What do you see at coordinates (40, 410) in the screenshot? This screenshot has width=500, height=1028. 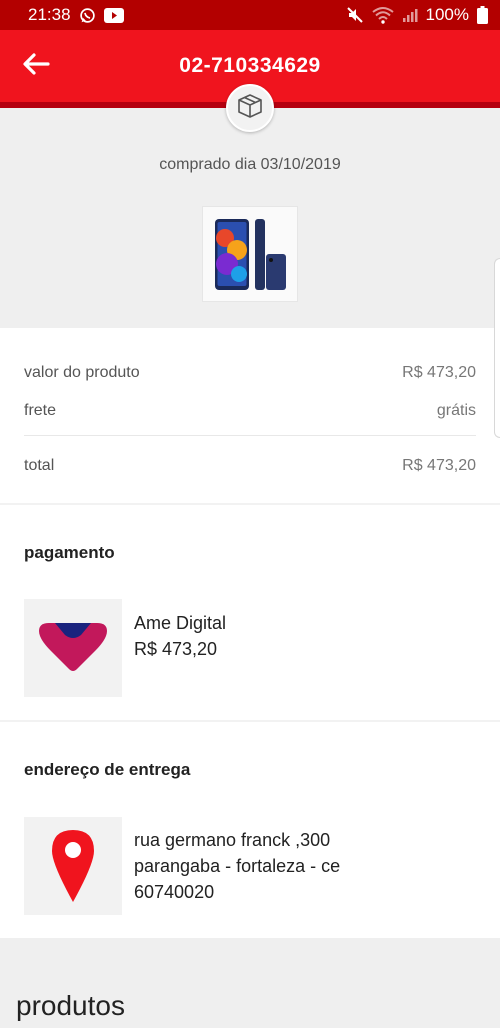 I see `shipping-label: frete` at bounding box center [40, 410].